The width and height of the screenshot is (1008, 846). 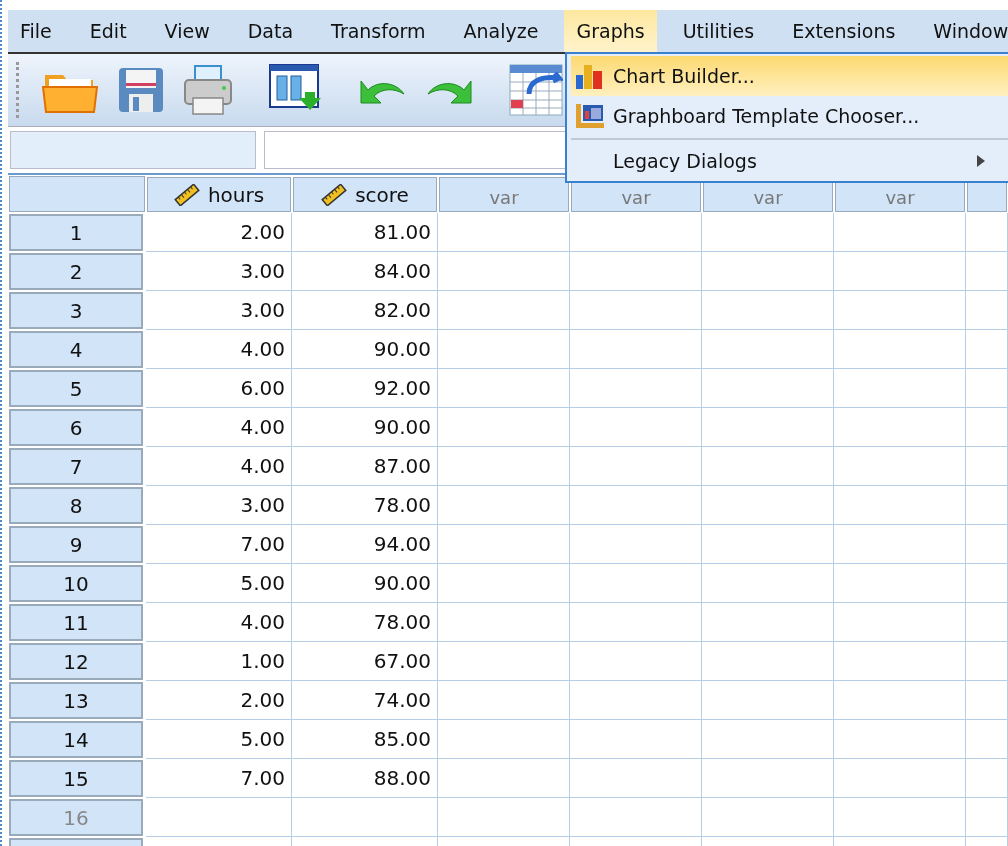 What do you see at coordinates (365, 661) in the screenshot?
I see `table-cell: 67.00` at bounding box center [365, 661].